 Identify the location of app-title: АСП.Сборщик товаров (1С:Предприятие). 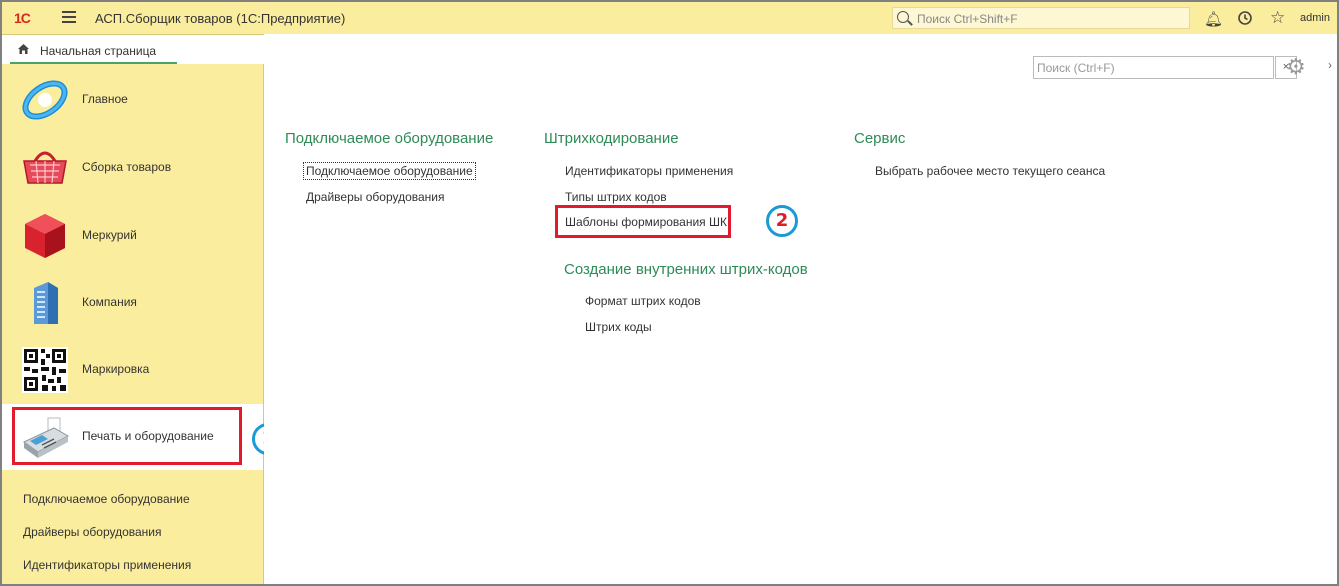
(220, 18).